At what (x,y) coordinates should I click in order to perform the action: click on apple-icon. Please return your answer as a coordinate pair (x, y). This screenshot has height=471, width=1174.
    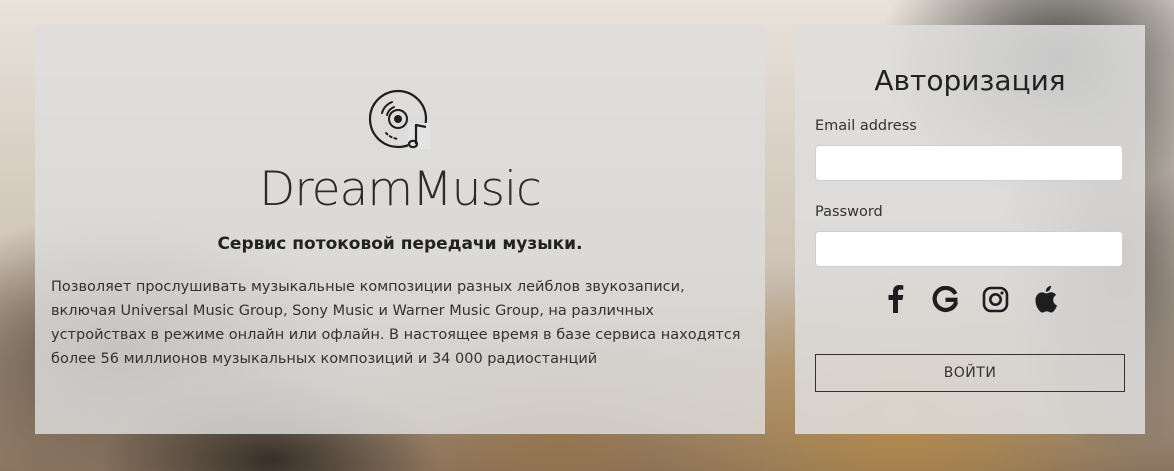
    Looking at the image, I should click on (1045, 299).